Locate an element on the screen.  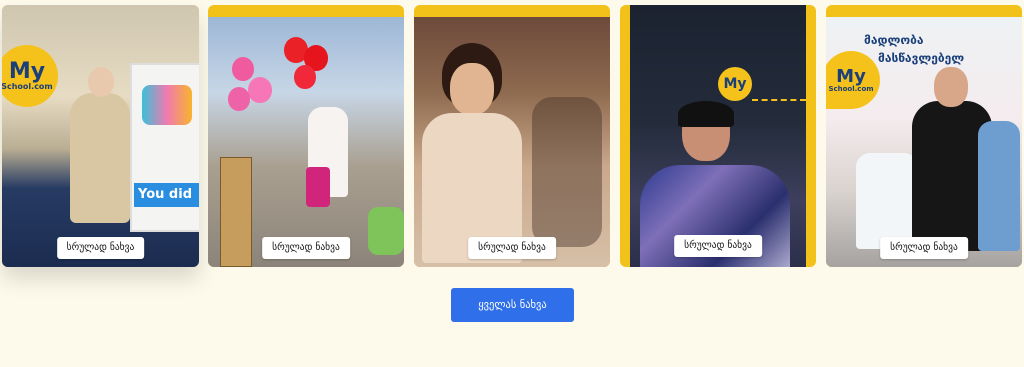
myschool-logo: My School.com is located at coordinates (30, 76).